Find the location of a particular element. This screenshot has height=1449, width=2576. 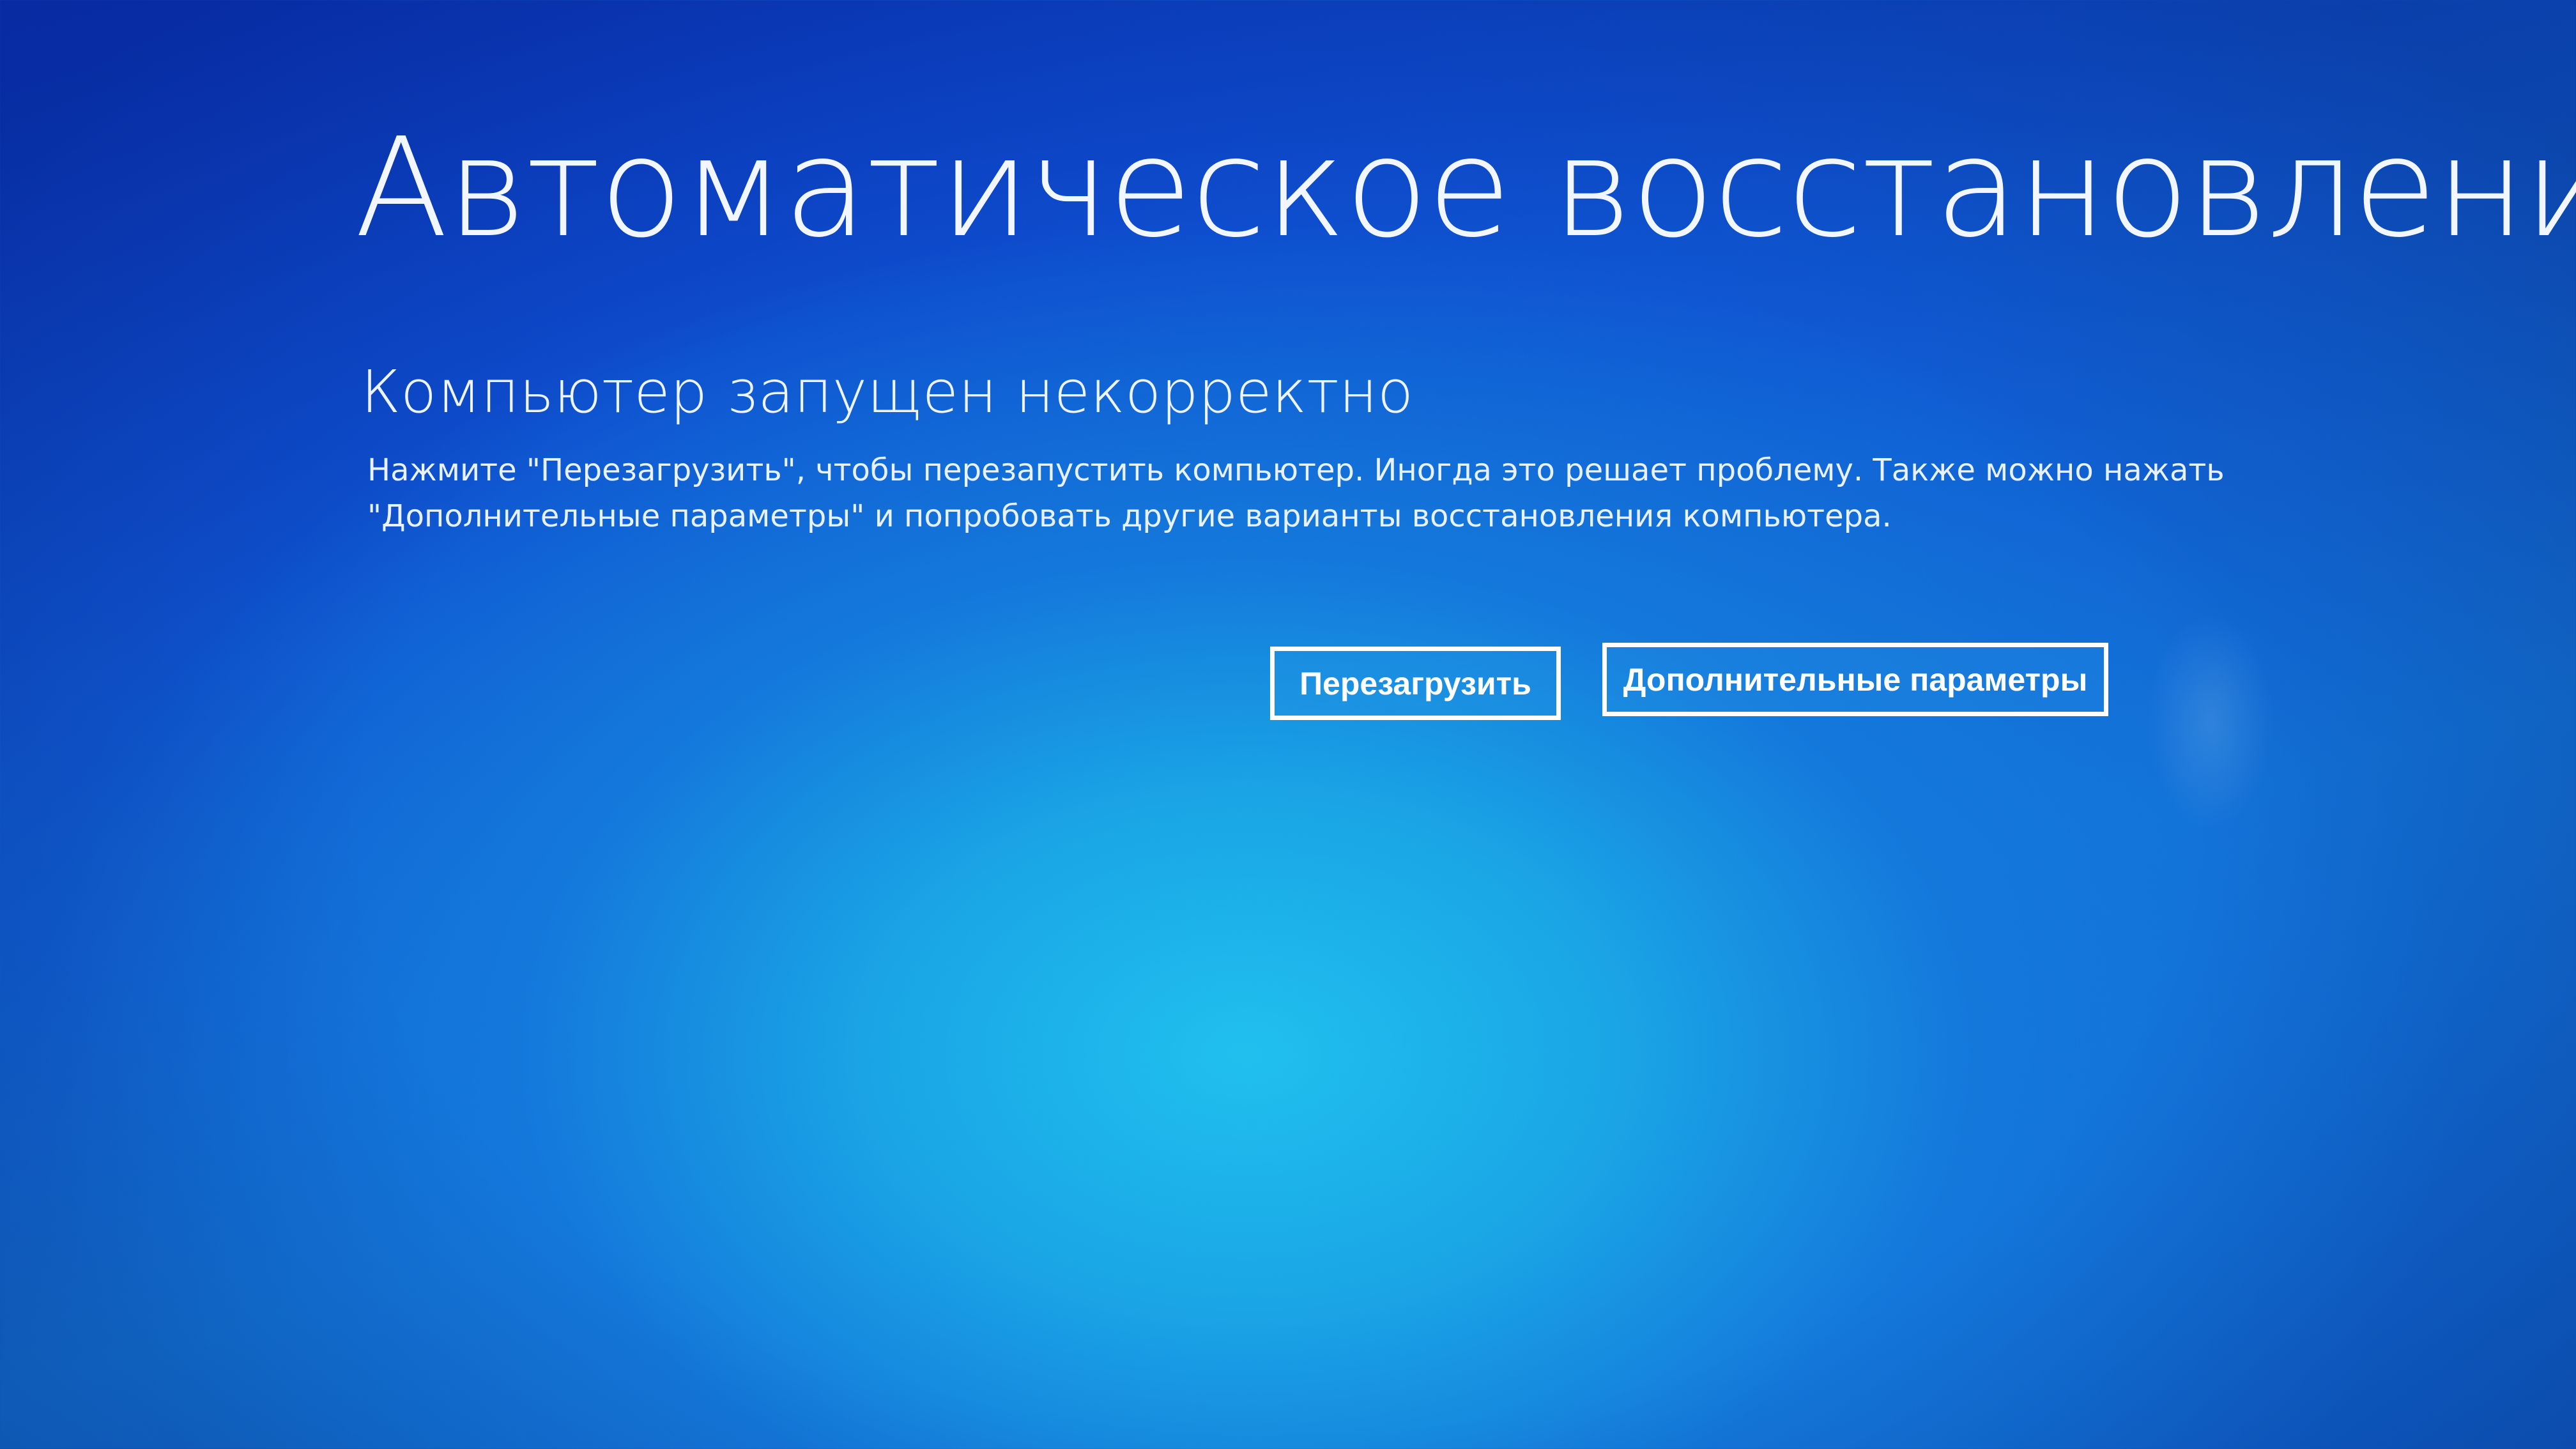

restart-button: Перезагрузить is located at coordinates (1415, 683).